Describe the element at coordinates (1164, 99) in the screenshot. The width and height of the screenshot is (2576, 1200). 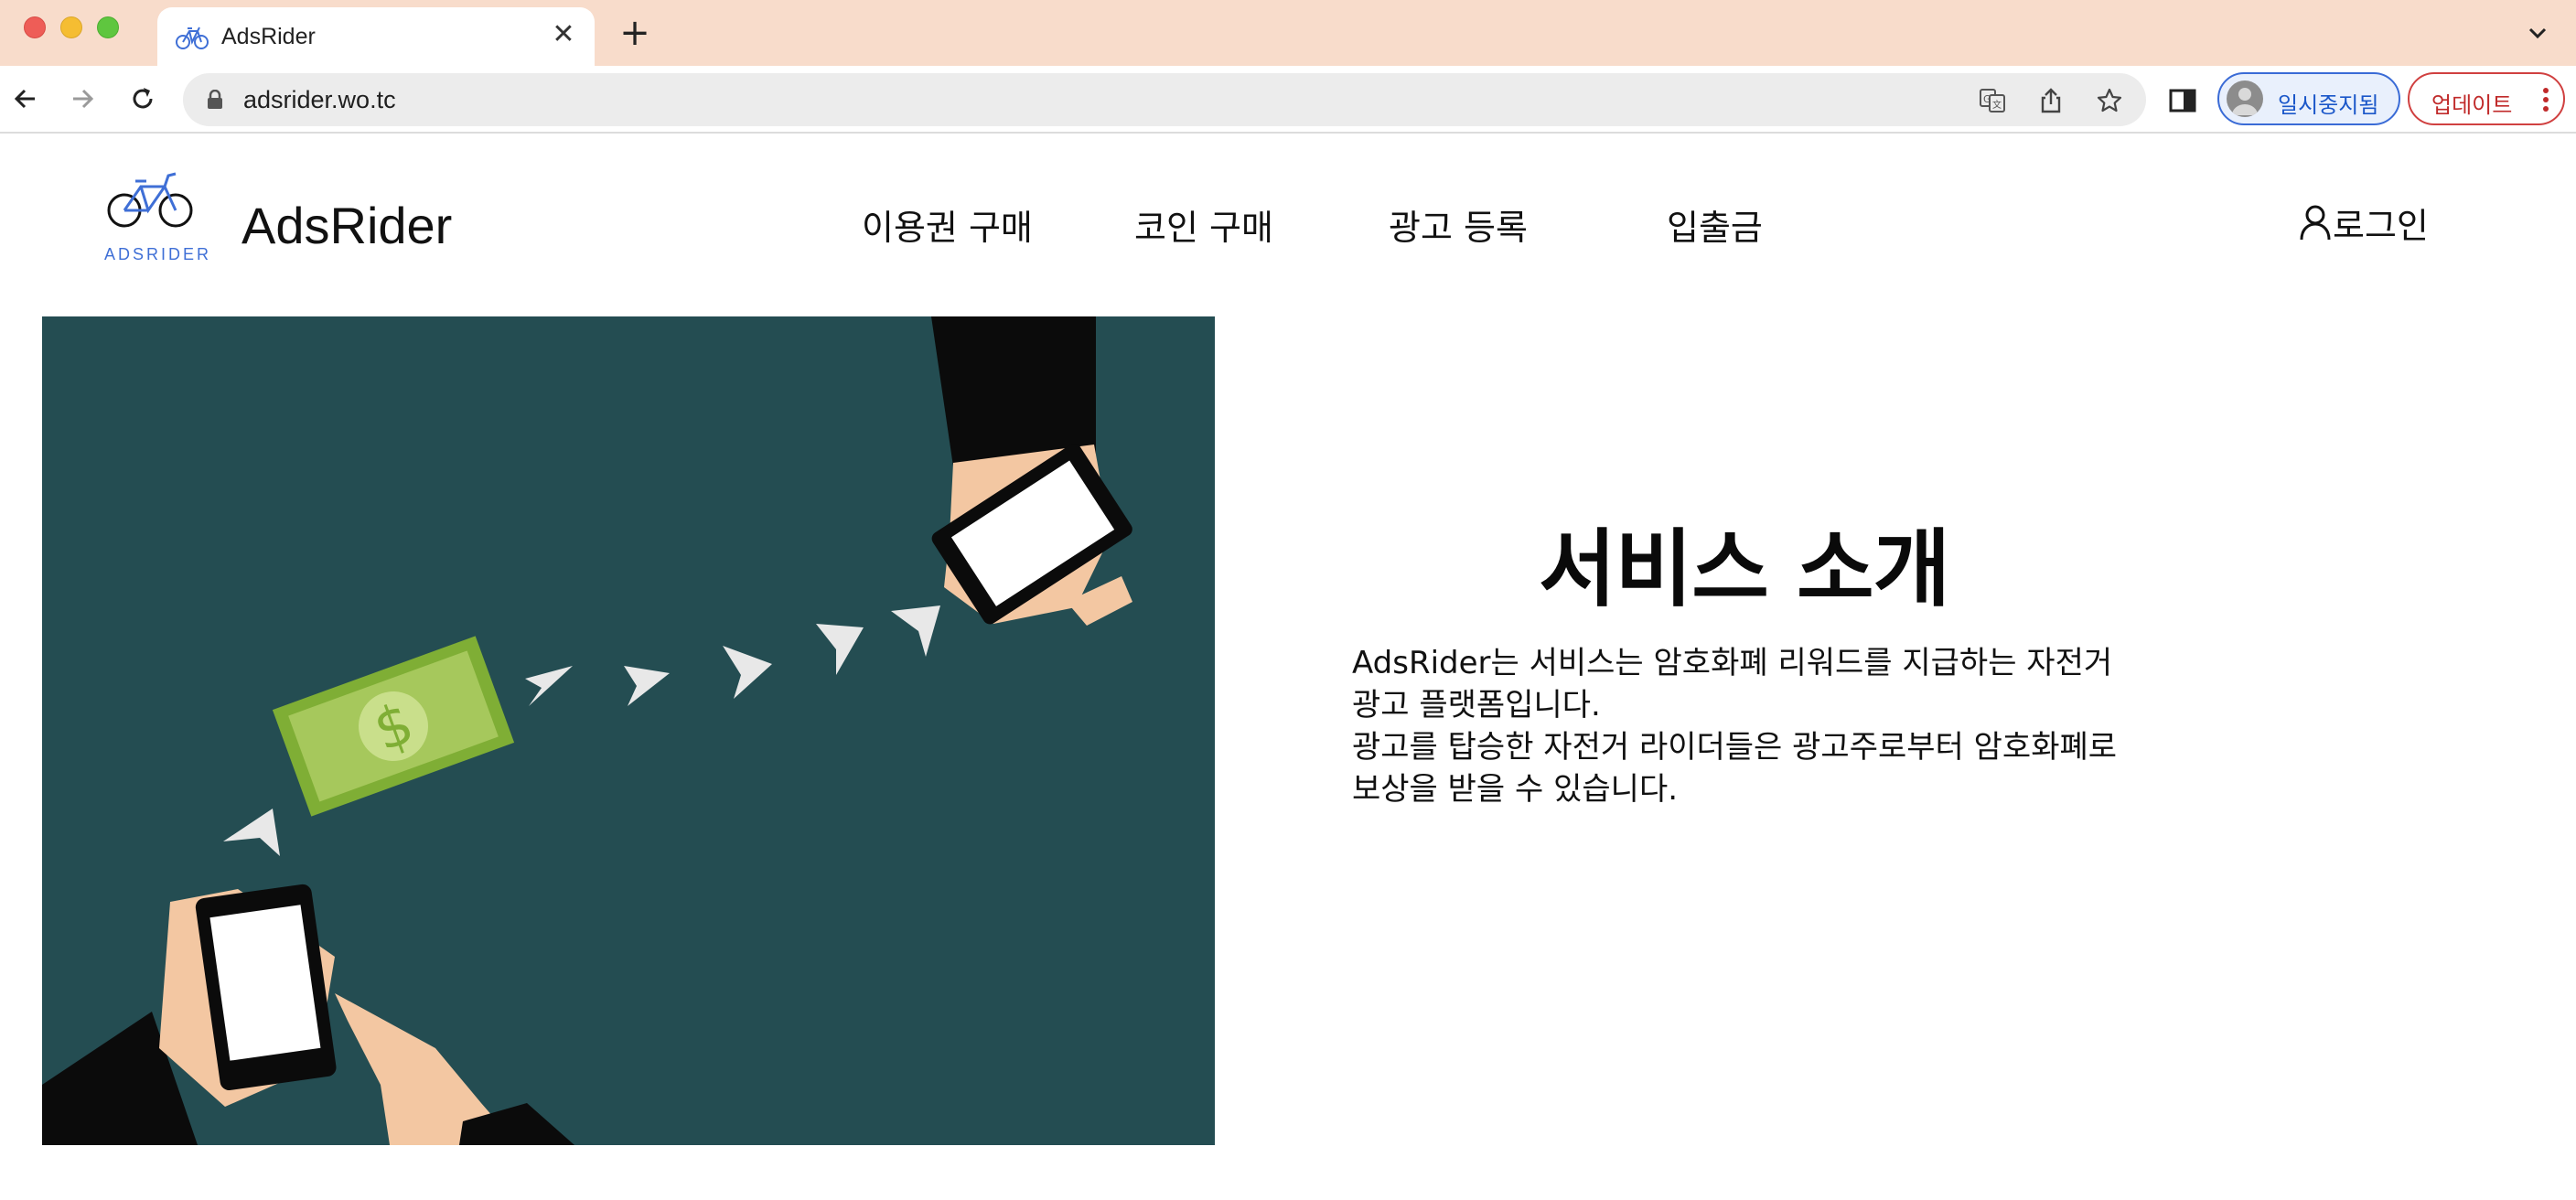
I see `address-bar: adsrider.wo.tc G文` at that location.